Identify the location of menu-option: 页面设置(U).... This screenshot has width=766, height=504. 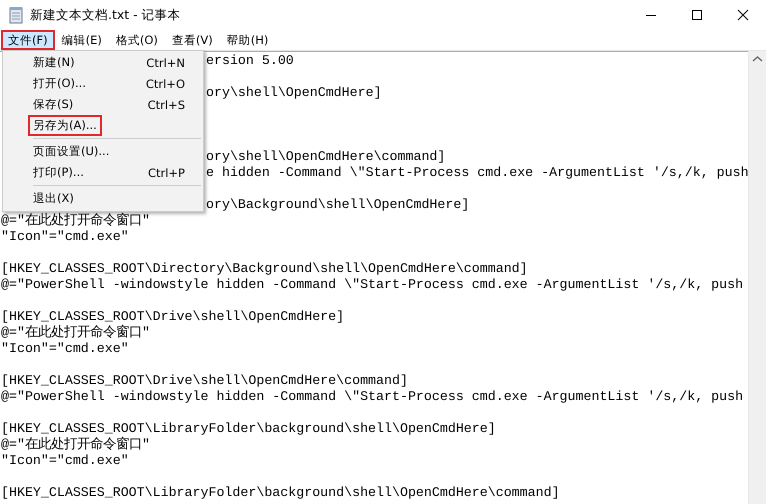
(71, 151).